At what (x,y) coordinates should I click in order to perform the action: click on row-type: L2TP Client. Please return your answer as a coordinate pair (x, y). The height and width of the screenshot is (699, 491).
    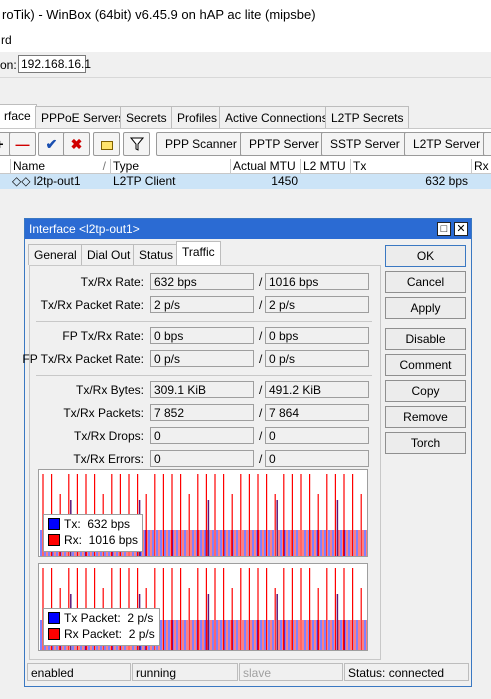
    Looking at the image, I should click on (144, 181).